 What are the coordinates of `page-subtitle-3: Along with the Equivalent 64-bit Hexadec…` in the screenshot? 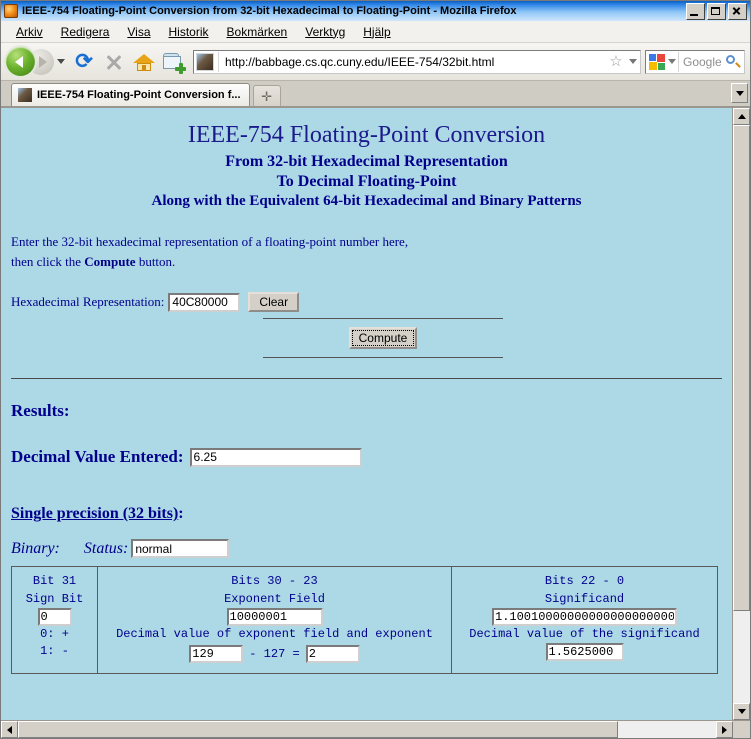 It's located at (366, 201).